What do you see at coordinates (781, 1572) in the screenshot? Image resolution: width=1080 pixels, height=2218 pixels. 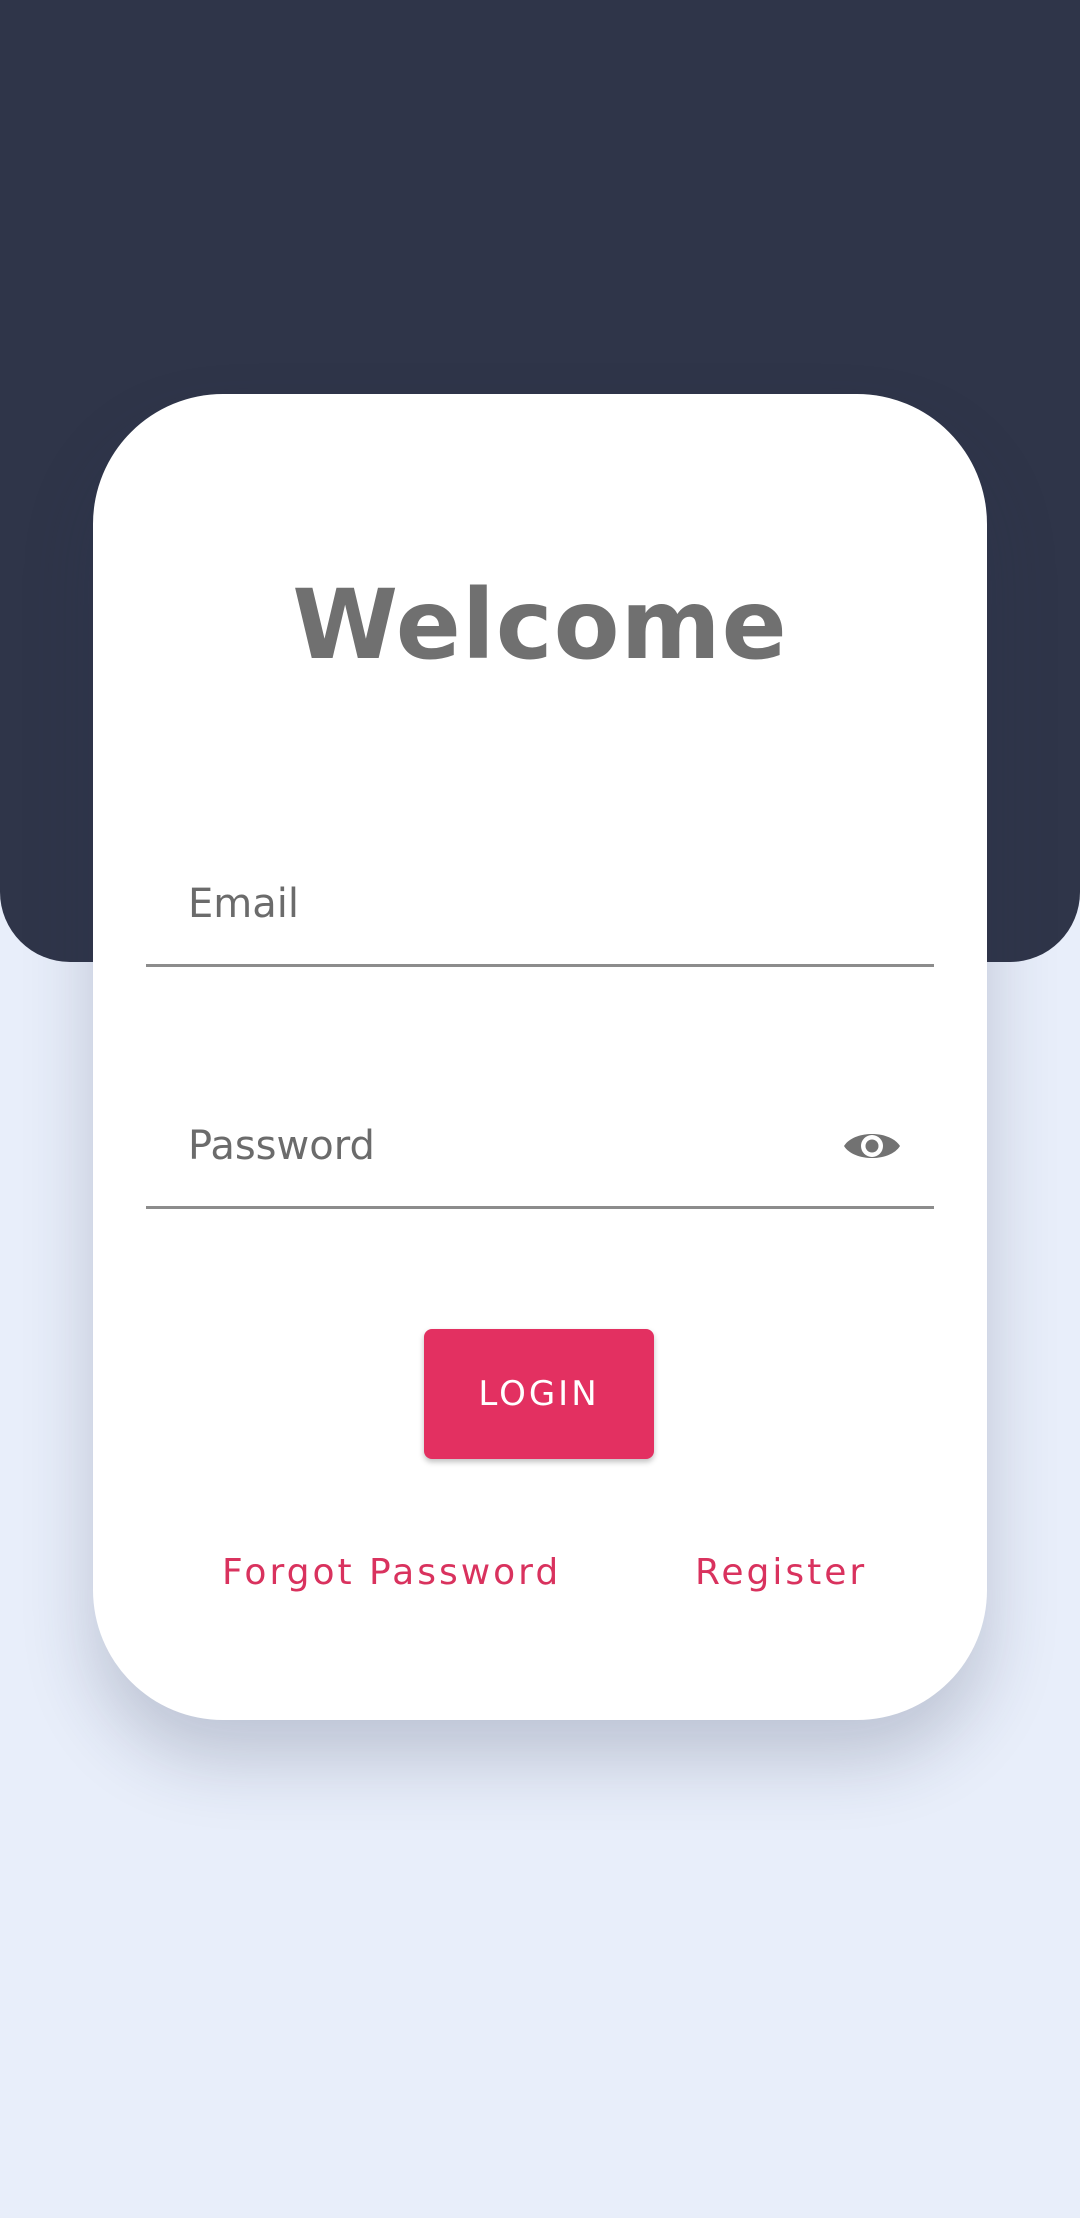 I see `register-link: Register` at bounding box center [781, 1572].